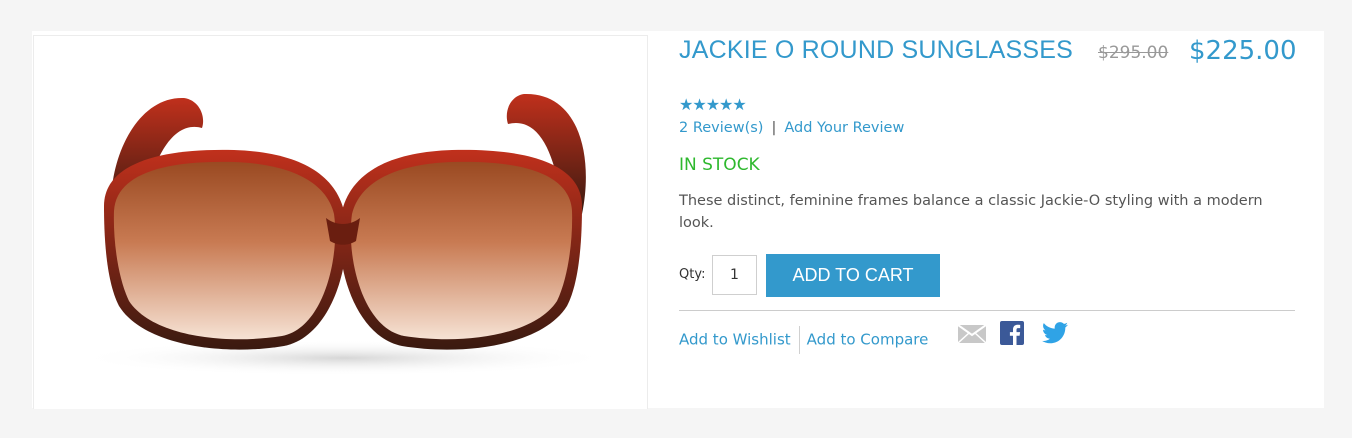 This screenshot has width=1352, height=438. What do you see at coordinates (719, 165) in the screenshot?
I see `stock-status: IN STOCK` at bounding box center [719, 165].